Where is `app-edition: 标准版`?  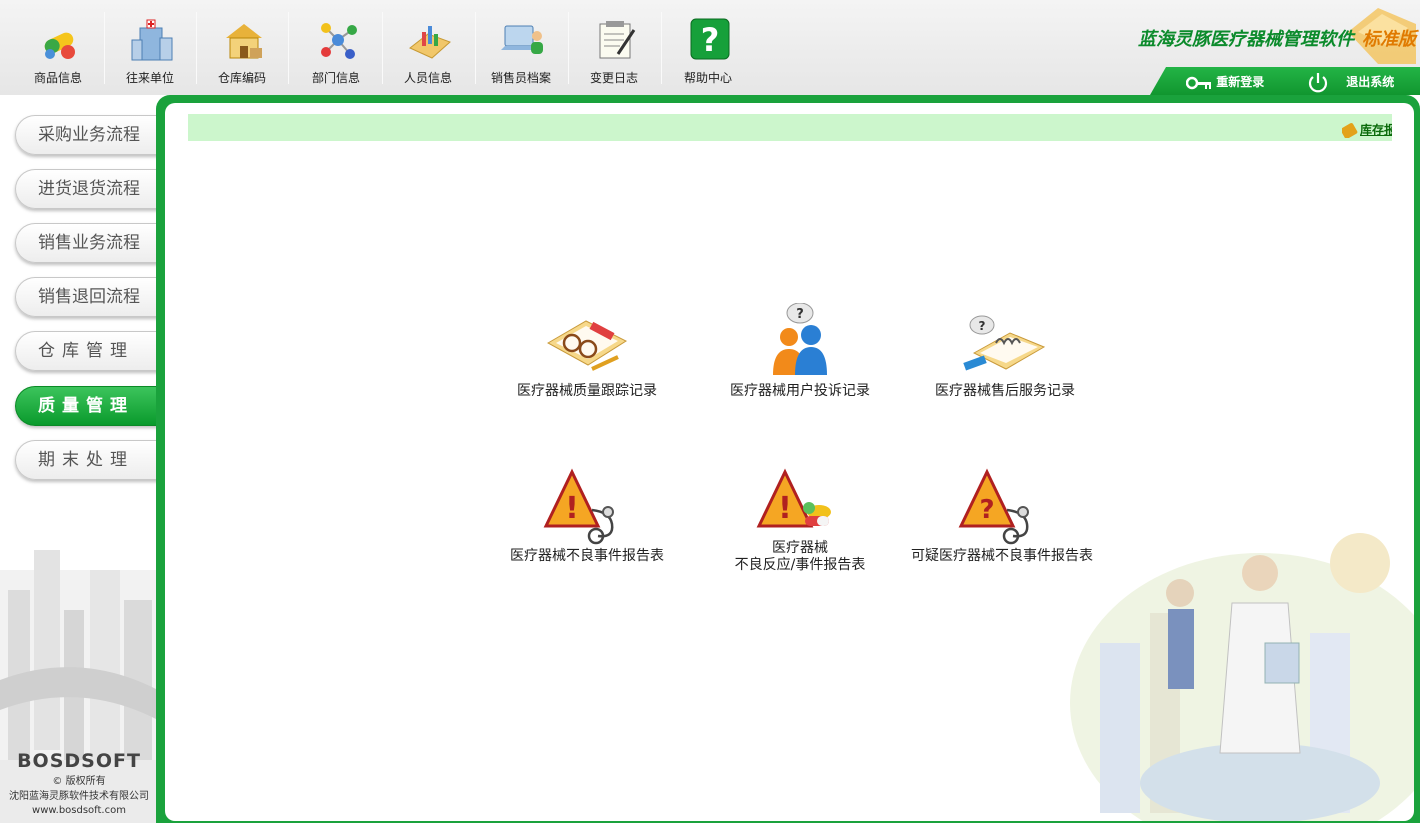 app-edition: 标准版 is located at coordinates (1389, 39).